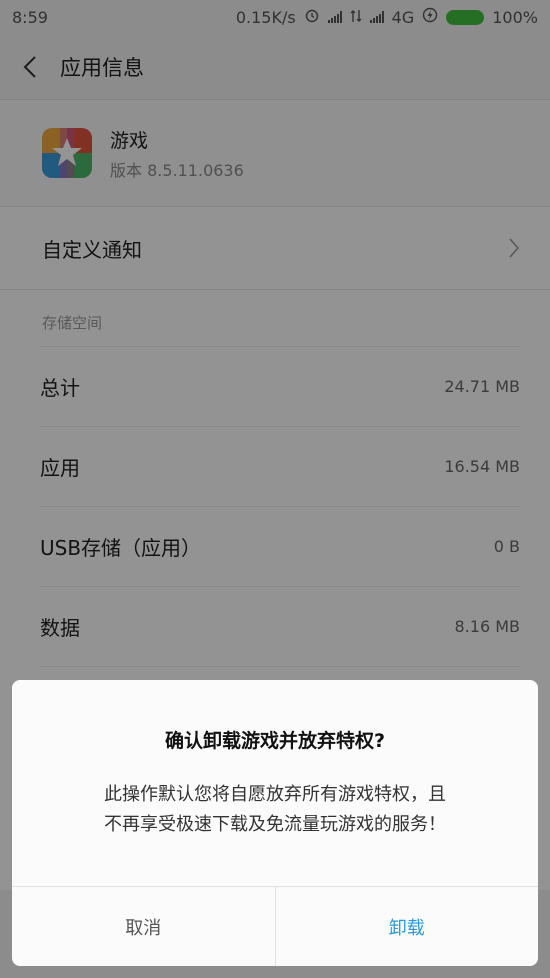  I want to click on dialog-message-line: 不再享受极速下载及免流量玩游戏的服务！, so click(275, 824).